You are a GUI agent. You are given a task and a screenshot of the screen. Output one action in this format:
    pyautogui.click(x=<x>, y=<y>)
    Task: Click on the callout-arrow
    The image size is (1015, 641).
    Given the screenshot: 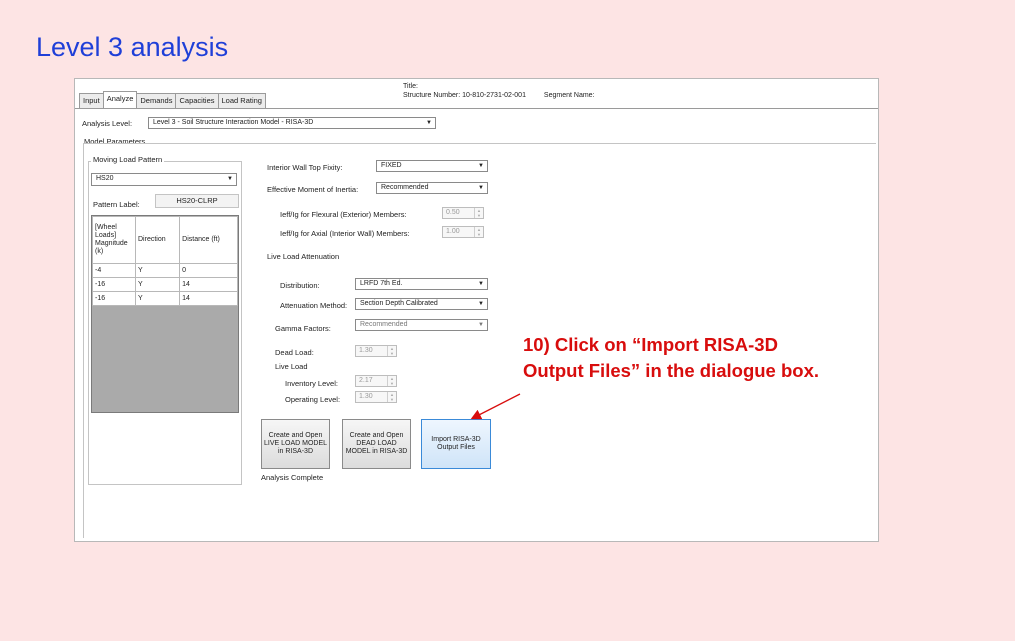 What is the action you would take?
    pyautogui.click(x=495, y=406)
    